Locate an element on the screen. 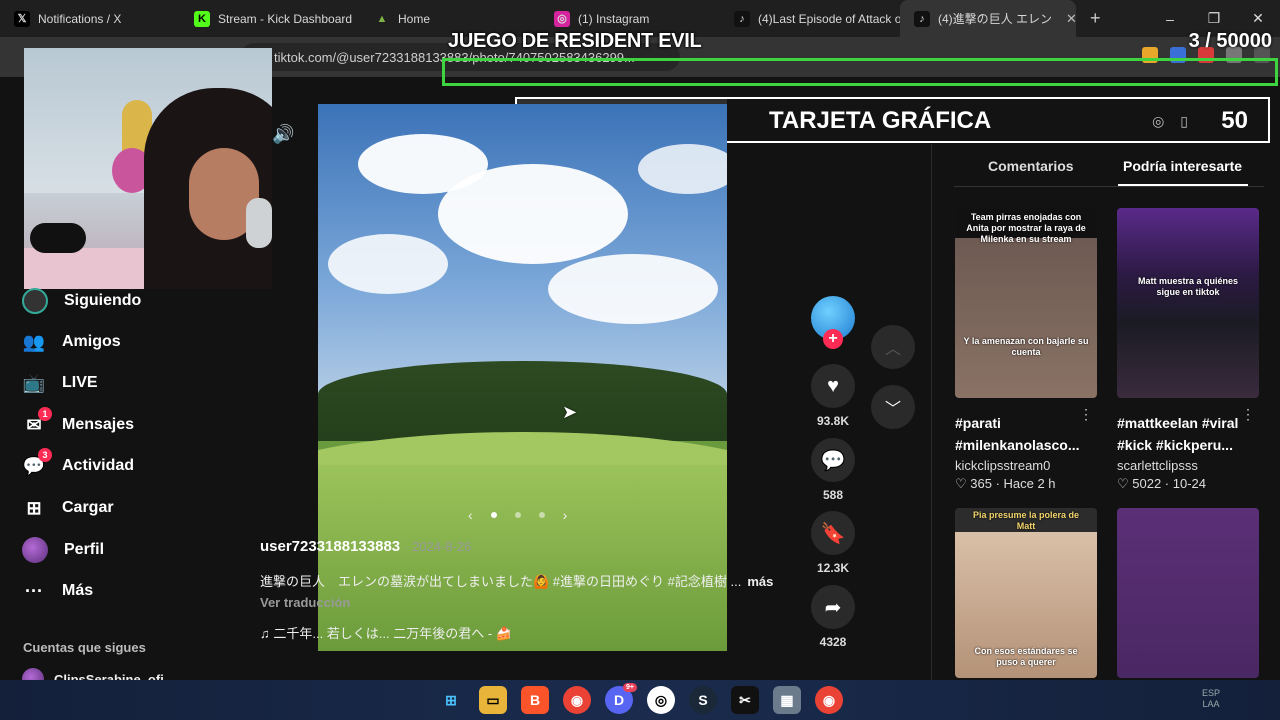  tab-podria-interesarte: Podría interesarte is located at coordinates (1182, 166).